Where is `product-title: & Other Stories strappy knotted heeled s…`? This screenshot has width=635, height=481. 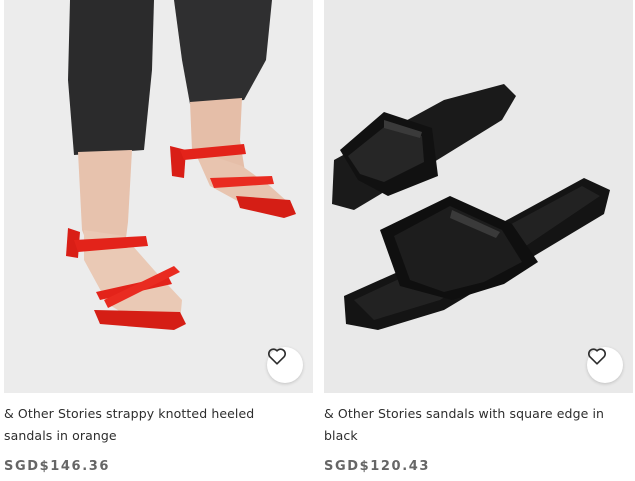 product-title: & Other Stories strappy knotted heeled s… is located at coordinates (158, 425).